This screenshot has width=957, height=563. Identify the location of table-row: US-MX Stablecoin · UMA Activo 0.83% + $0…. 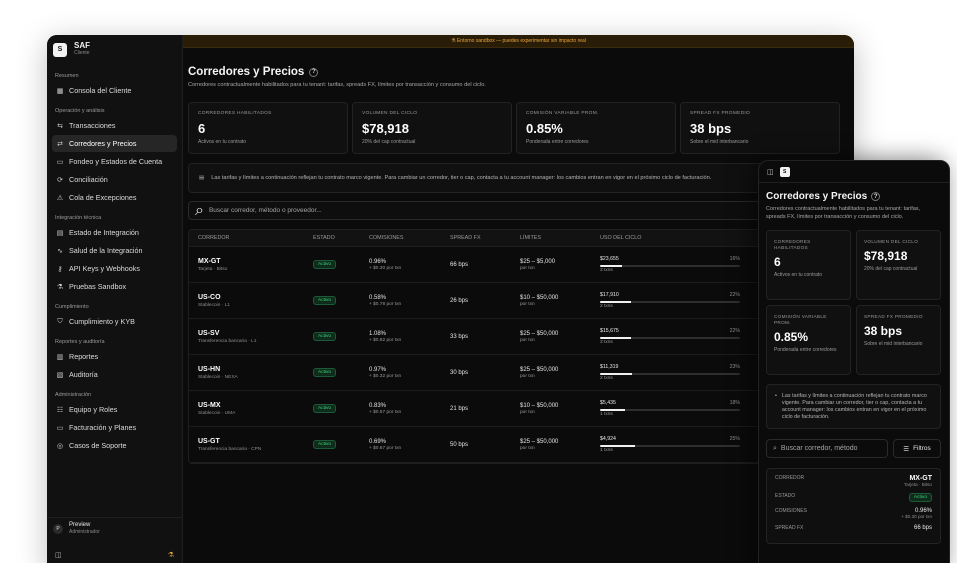
(514, 409).